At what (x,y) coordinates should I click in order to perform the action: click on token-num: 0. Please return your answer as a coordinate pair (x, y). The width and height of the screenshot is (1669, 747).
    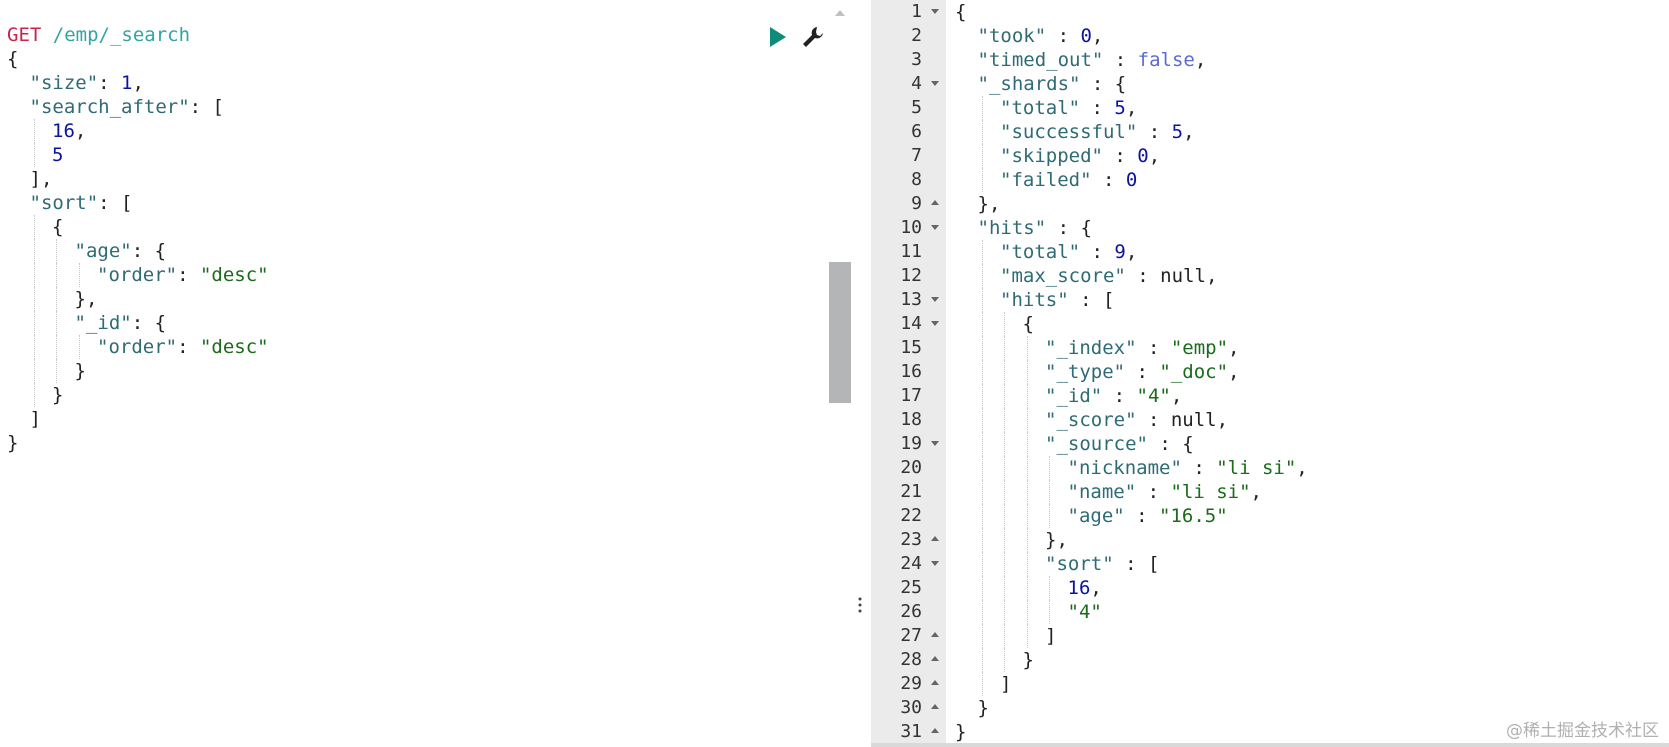
    Looking at the image, I should click on (1143, 156).